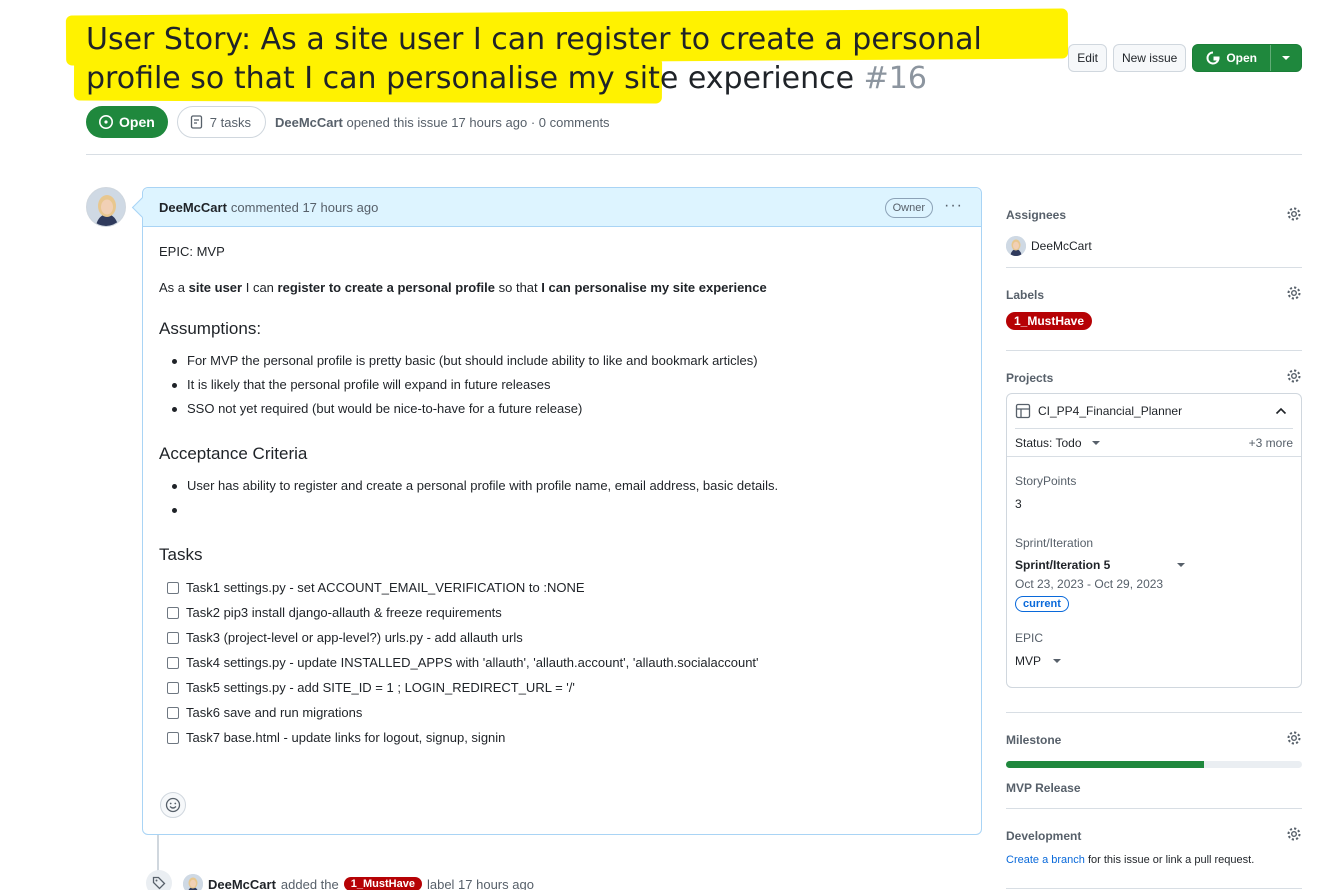  I want to click on owner-badge: Owner, so click(908, 208).